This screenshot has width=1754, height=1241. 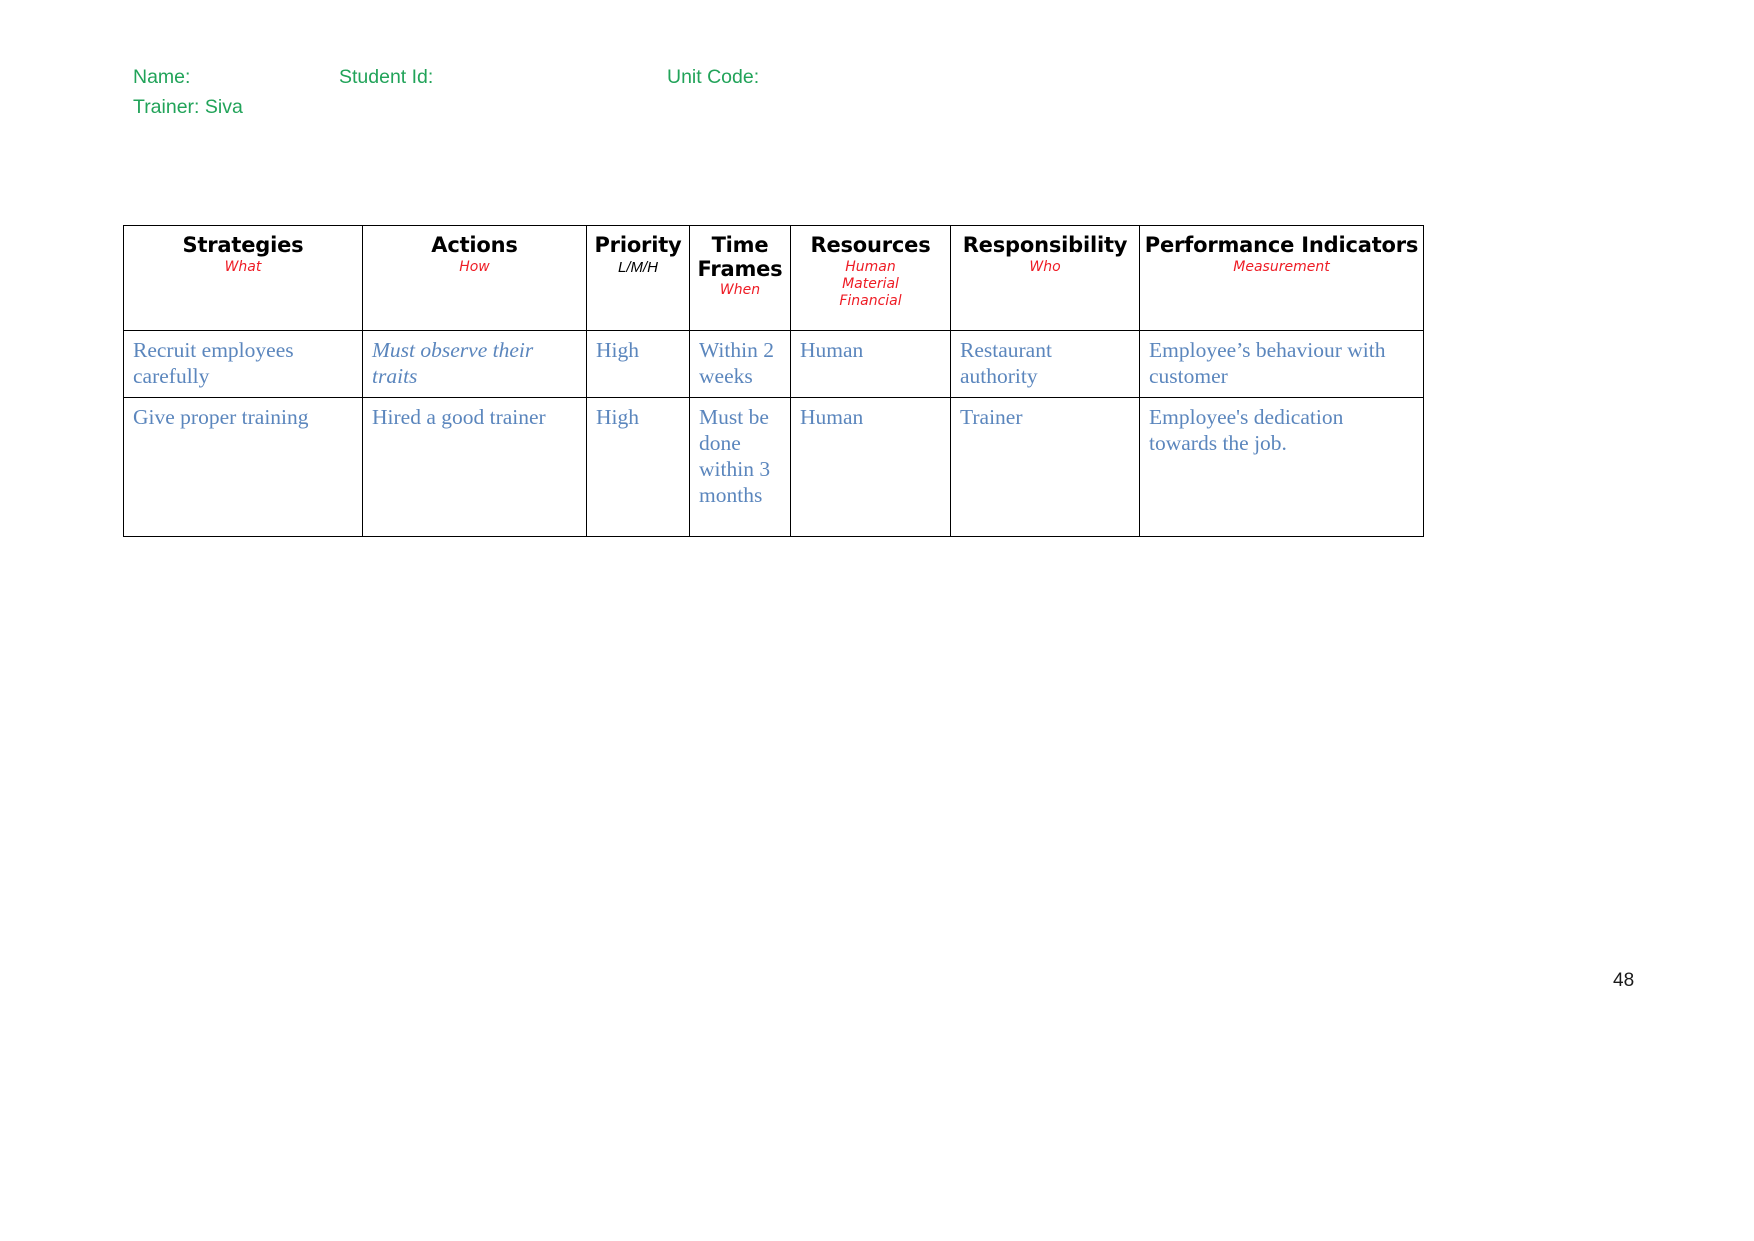 What do you see at coordinates (637, 267) in the screenshot?
I see `column-subtitle-priority: L/M/H` at bounding box center [637, 267].